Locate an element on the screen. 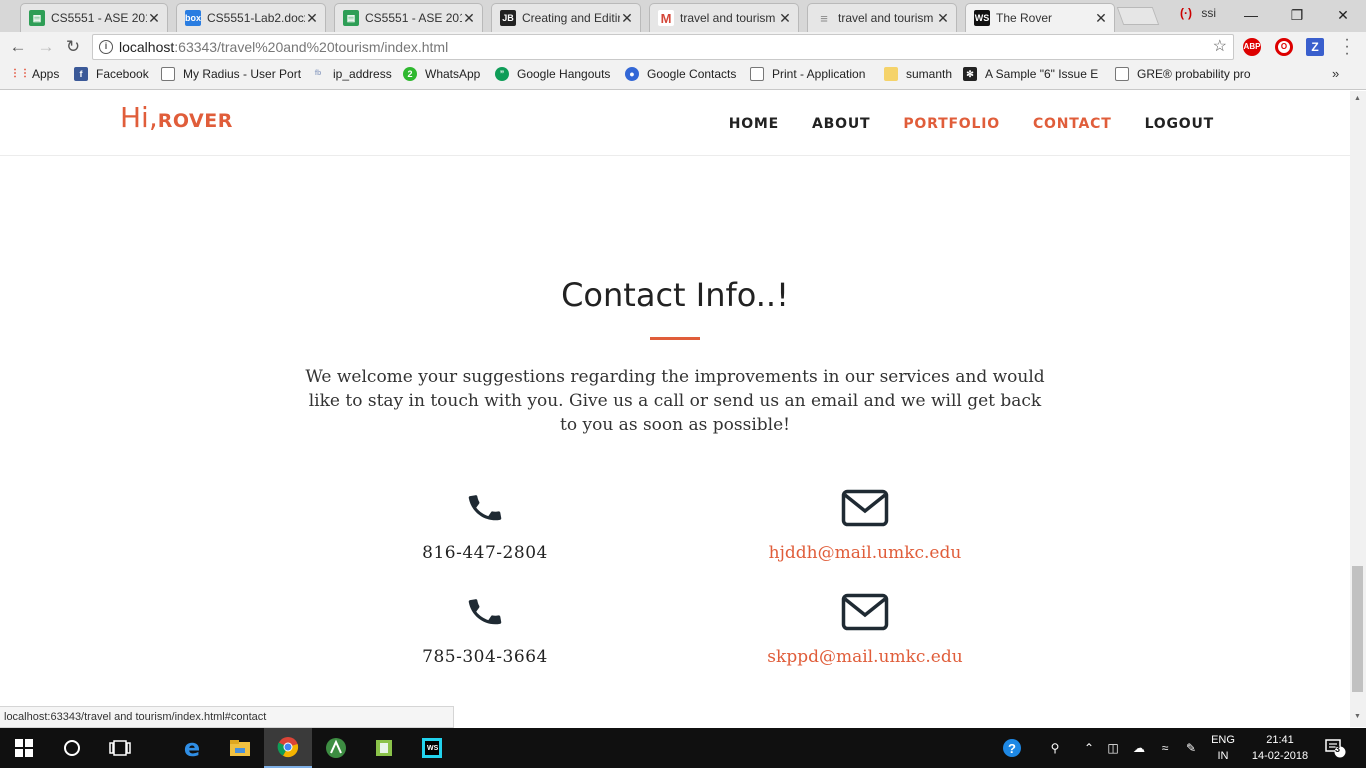  close-window-button: ✕ is located at coordinates (1343, 15).